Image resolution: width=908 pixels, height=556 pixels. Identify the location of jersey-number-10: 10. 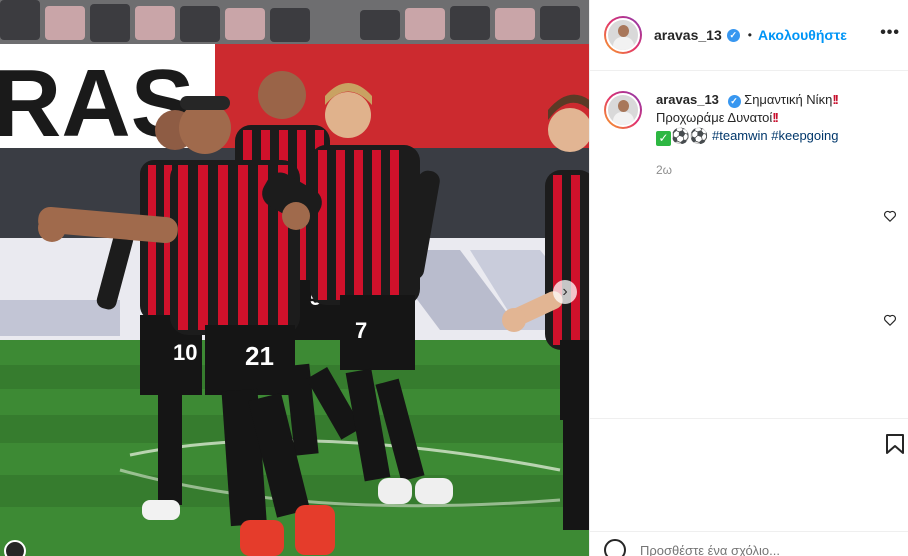
(185, 352).